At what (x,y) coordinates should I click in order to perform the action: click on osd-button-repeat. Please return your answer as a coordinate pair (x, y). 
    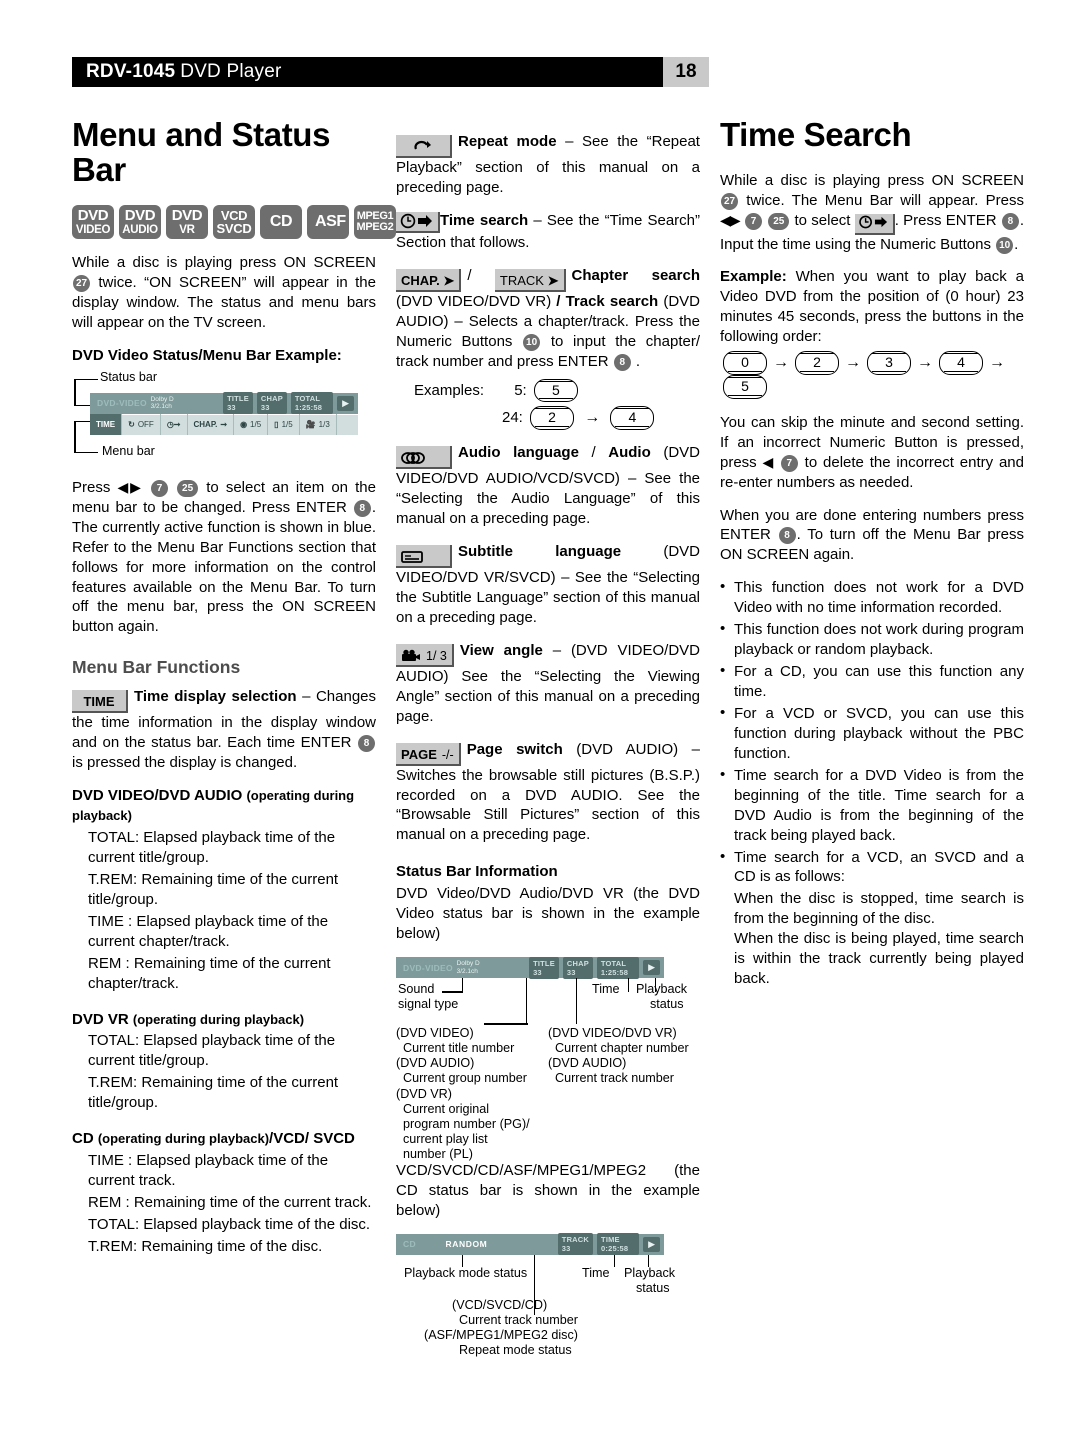
    Looking at the image, I should click on (424, 146).